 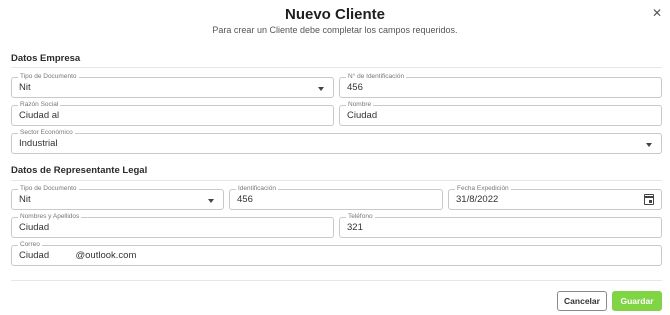 I want to click on empresa-nombre-input: Nombre Ciudad, so click(x=500, y=113).